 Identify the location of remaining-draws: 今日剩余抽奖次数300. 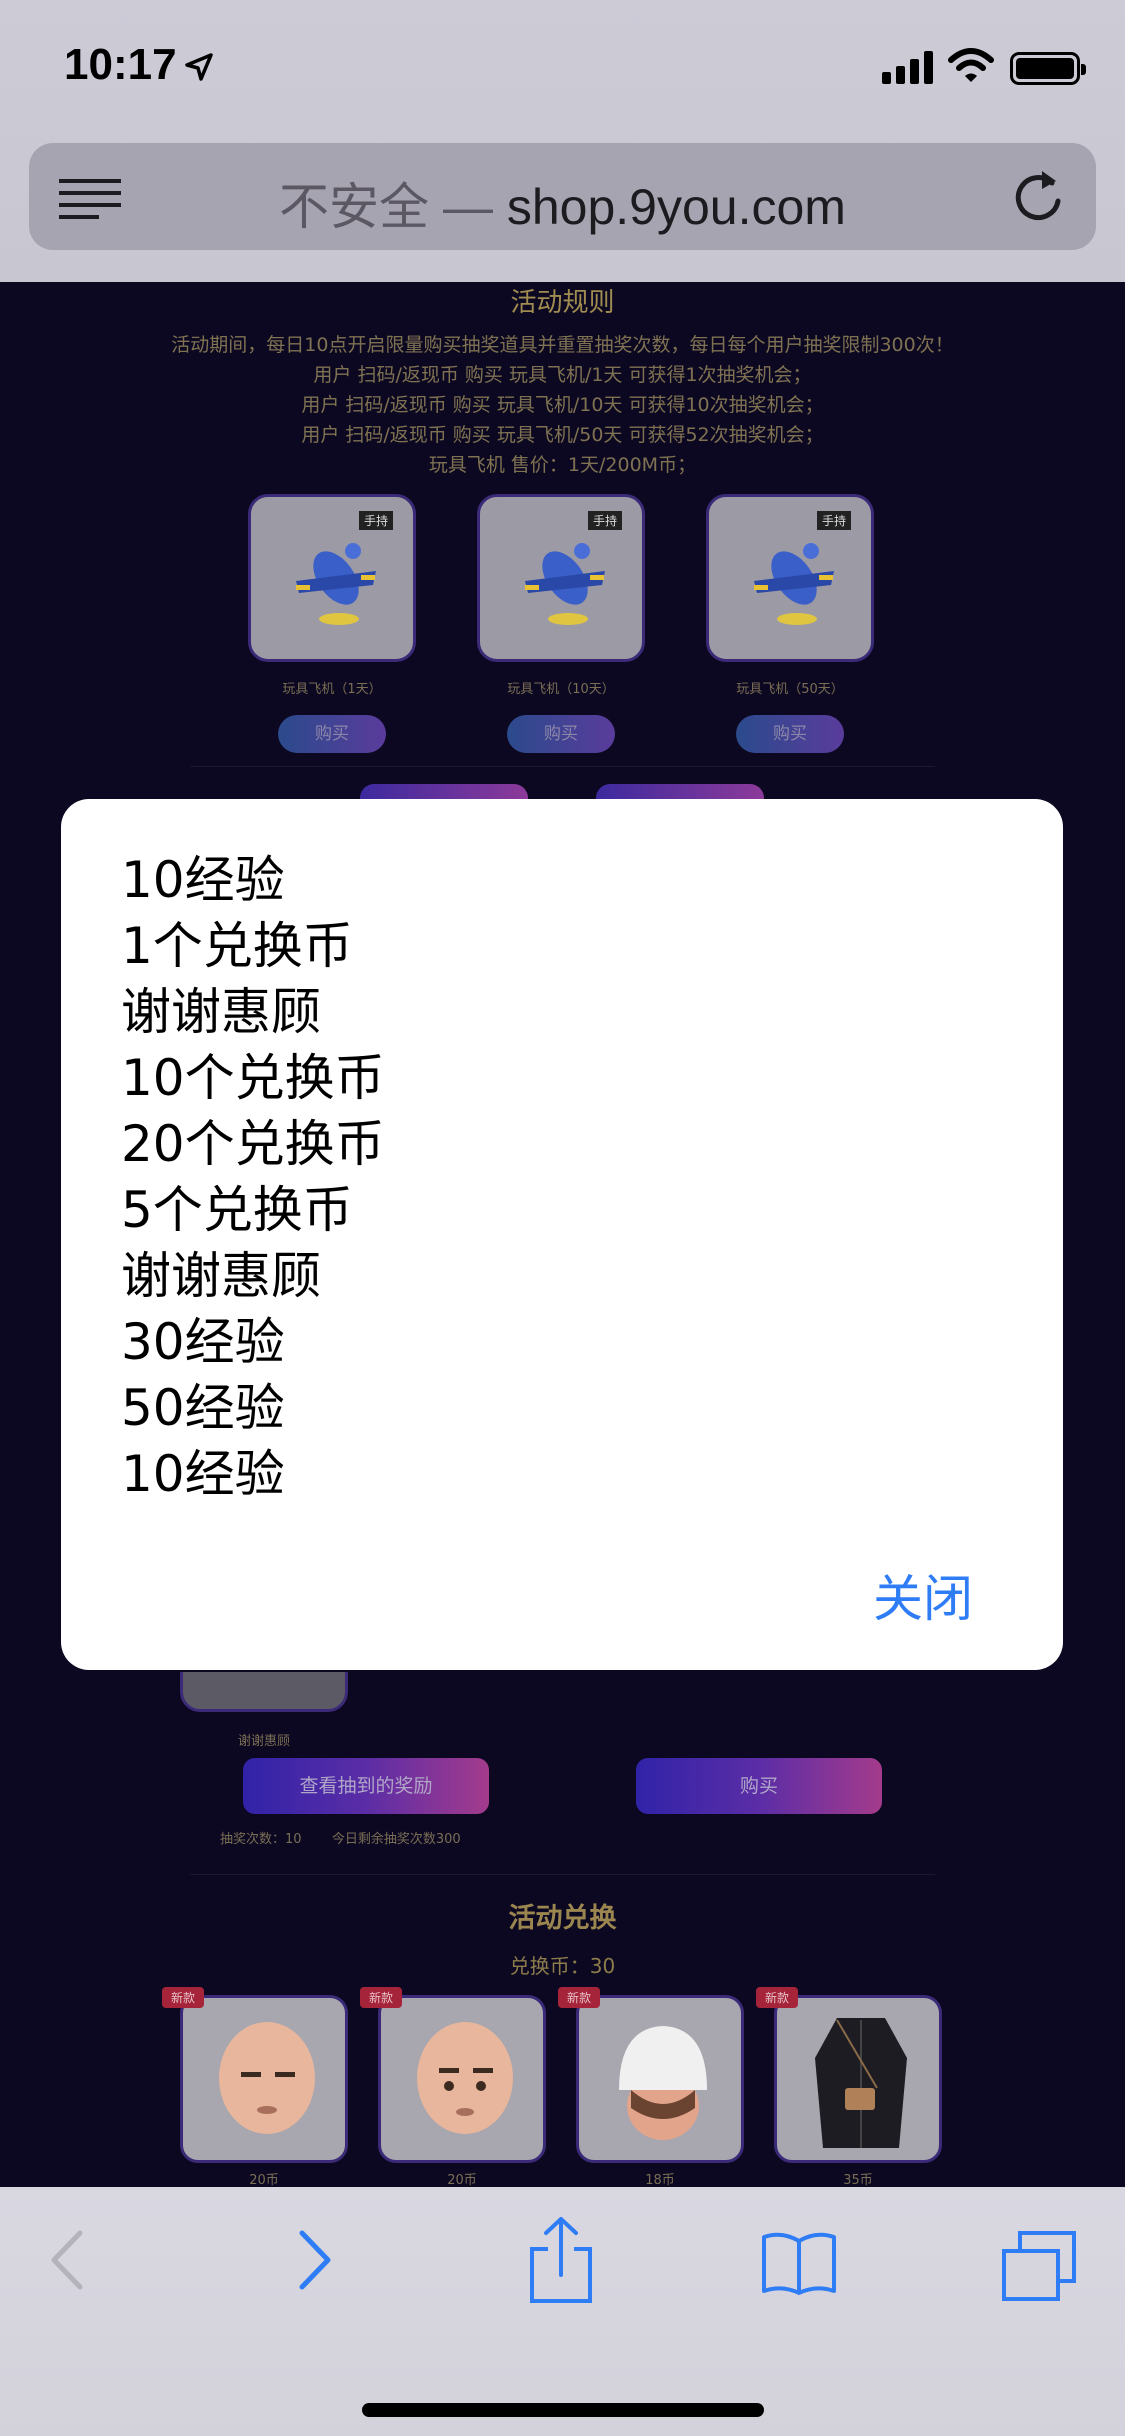
(396, 1839).